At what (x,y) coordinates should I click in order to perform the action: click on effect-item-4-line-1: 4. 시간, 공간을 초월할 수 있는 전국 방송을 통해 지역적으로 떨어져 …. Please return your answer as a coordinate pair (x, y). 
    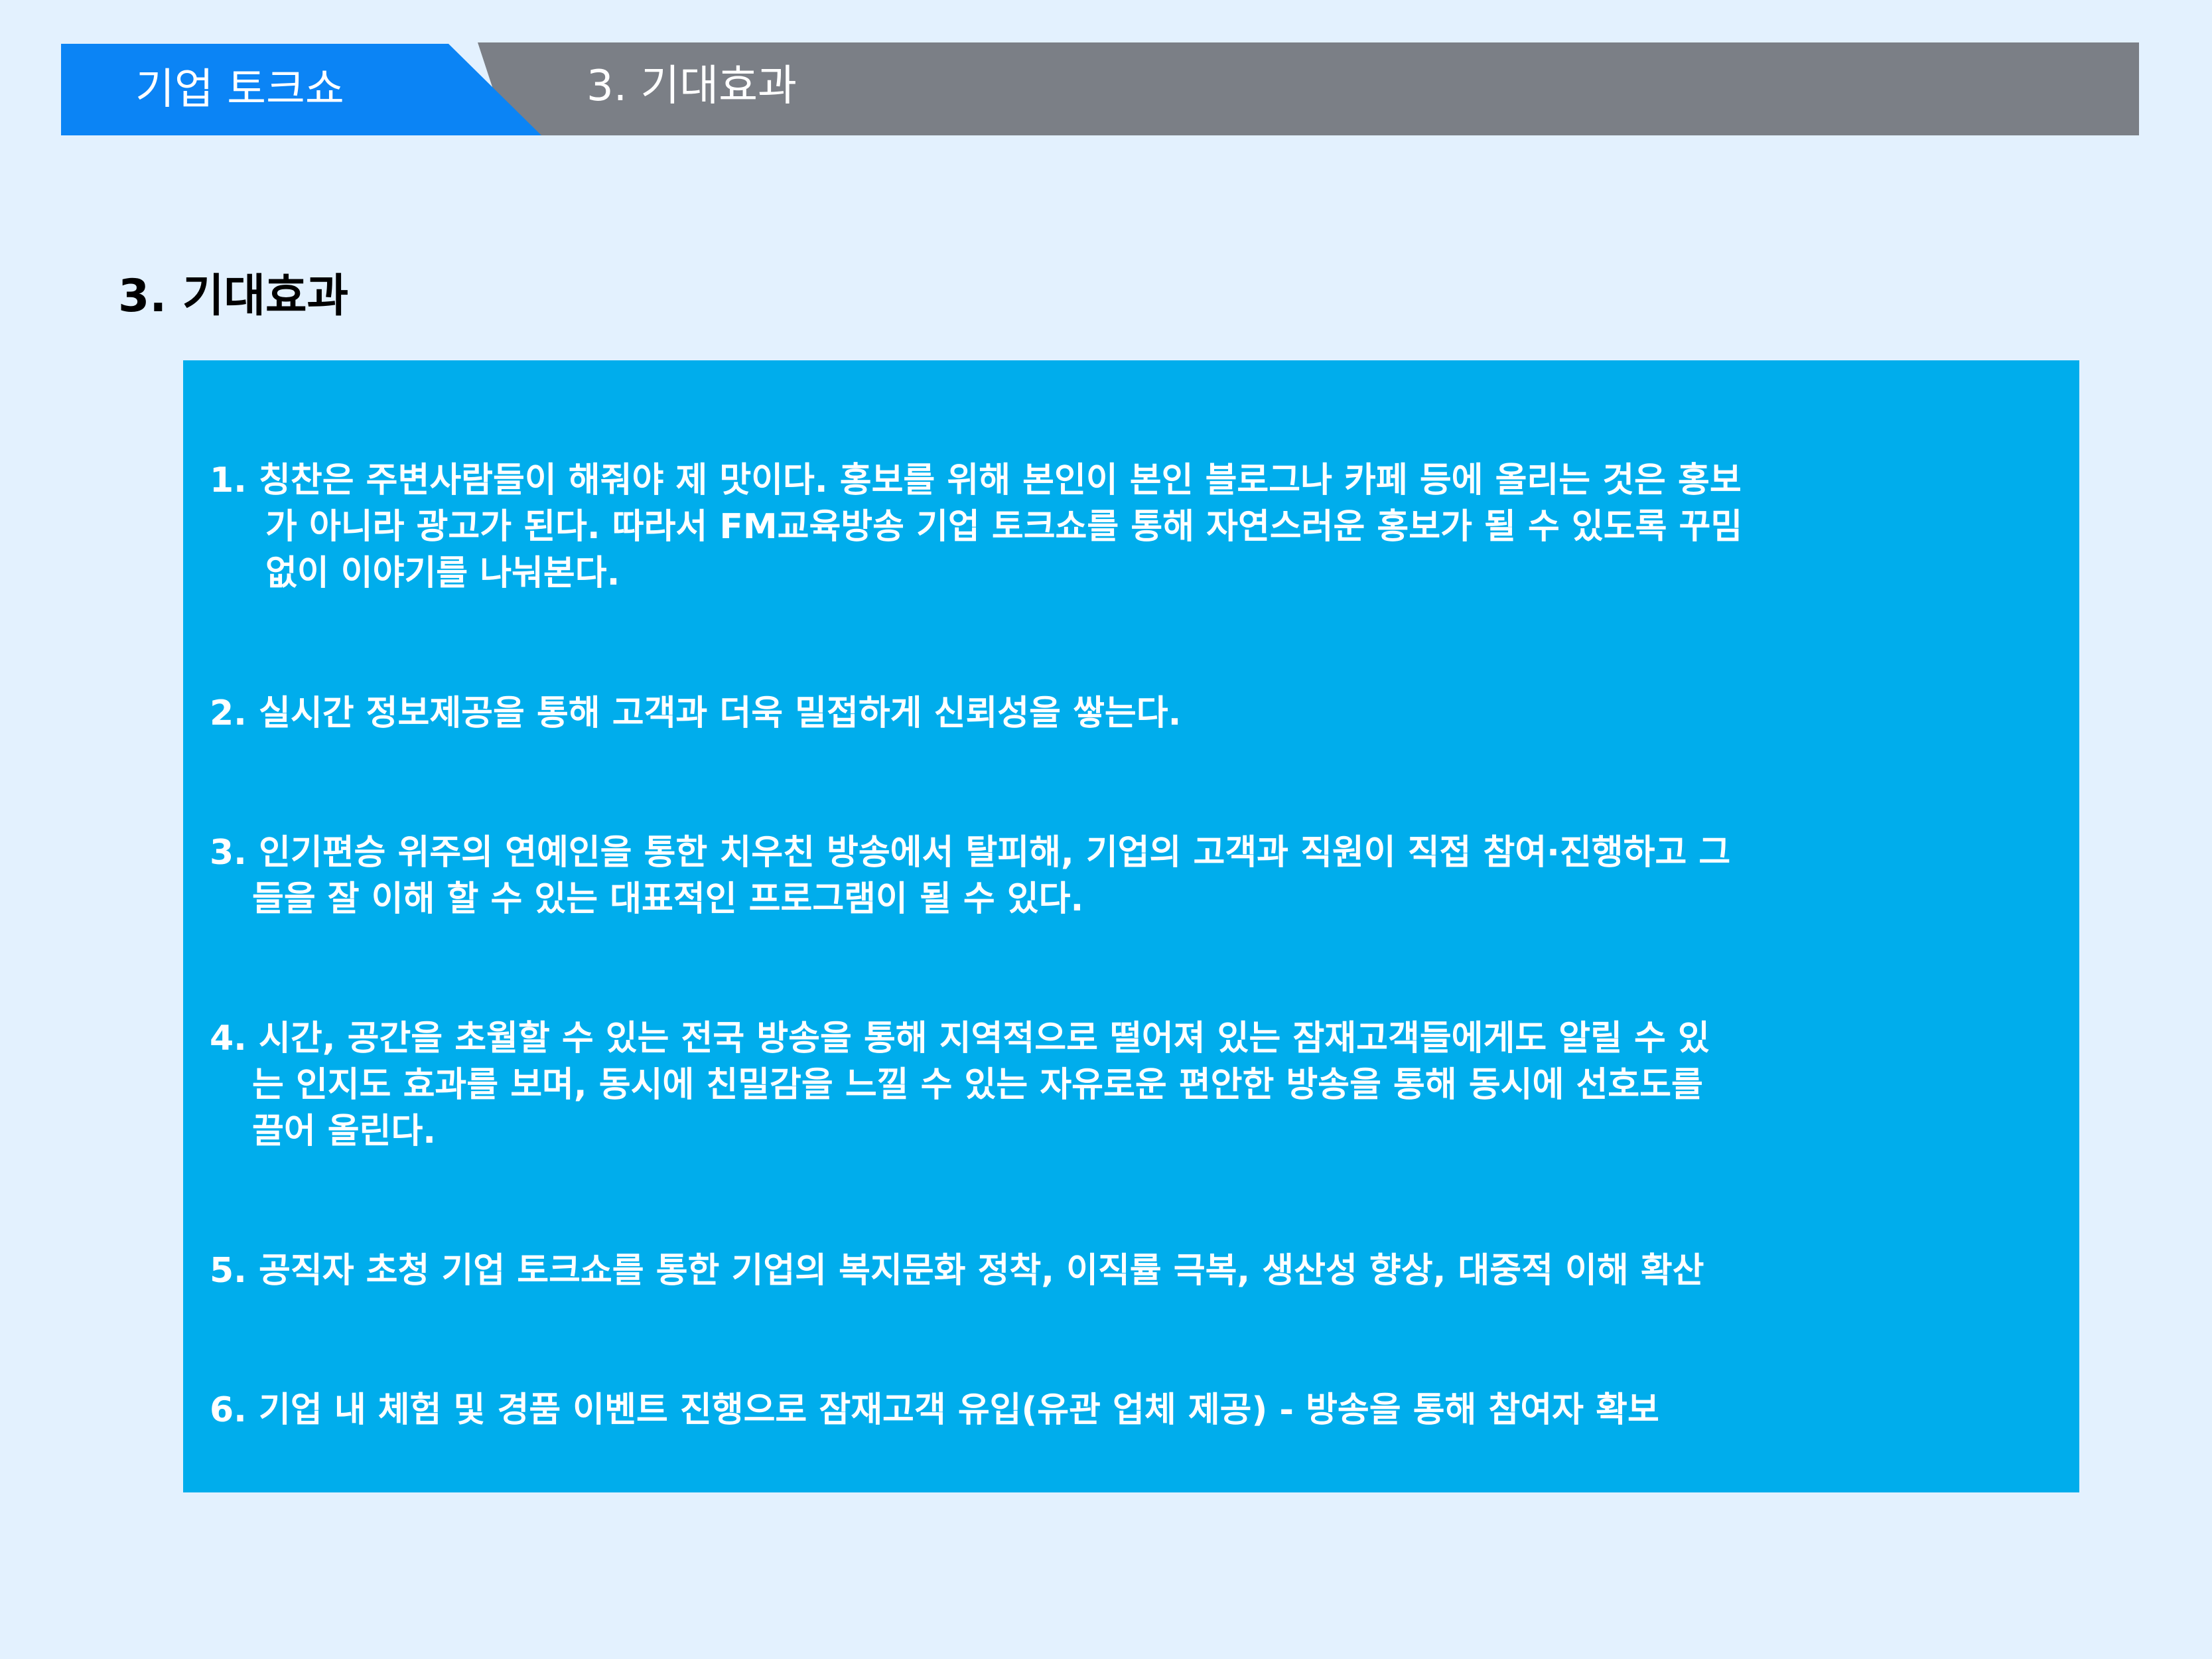
    Looking at the image, I should click on (960, 1038).